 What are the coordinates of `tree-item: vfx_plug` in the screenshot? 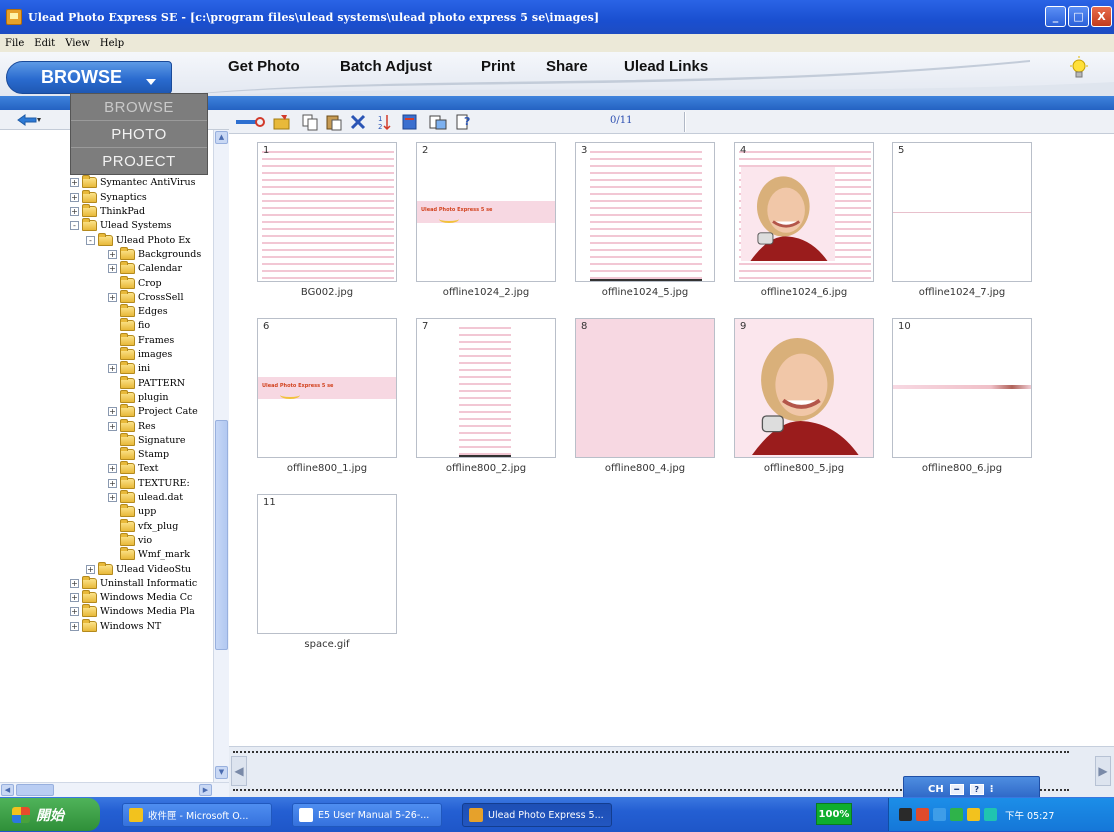 It's located at (143, 525).